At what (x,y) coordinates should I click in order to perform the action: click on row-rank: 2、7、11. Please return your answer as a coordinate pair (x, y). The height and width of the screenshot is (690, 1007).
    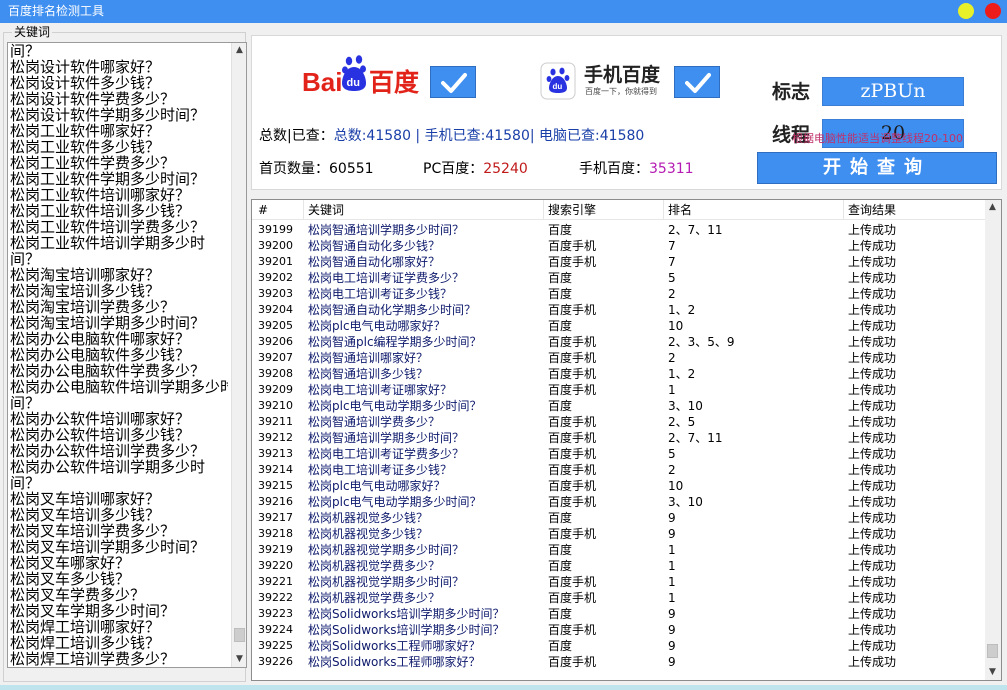
    Looking at the image, I should click on (695, 438).